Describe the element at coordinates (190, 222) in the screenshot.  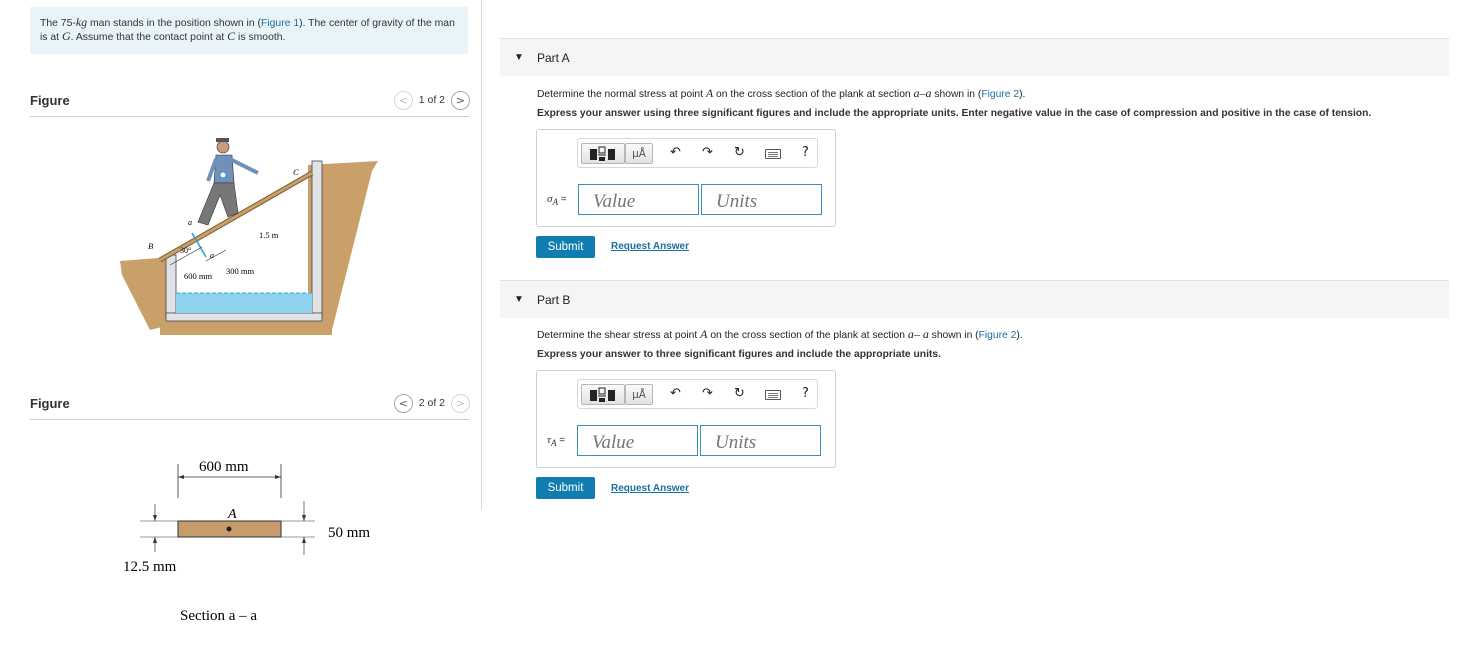
I see `label-a-top: a` at that location.